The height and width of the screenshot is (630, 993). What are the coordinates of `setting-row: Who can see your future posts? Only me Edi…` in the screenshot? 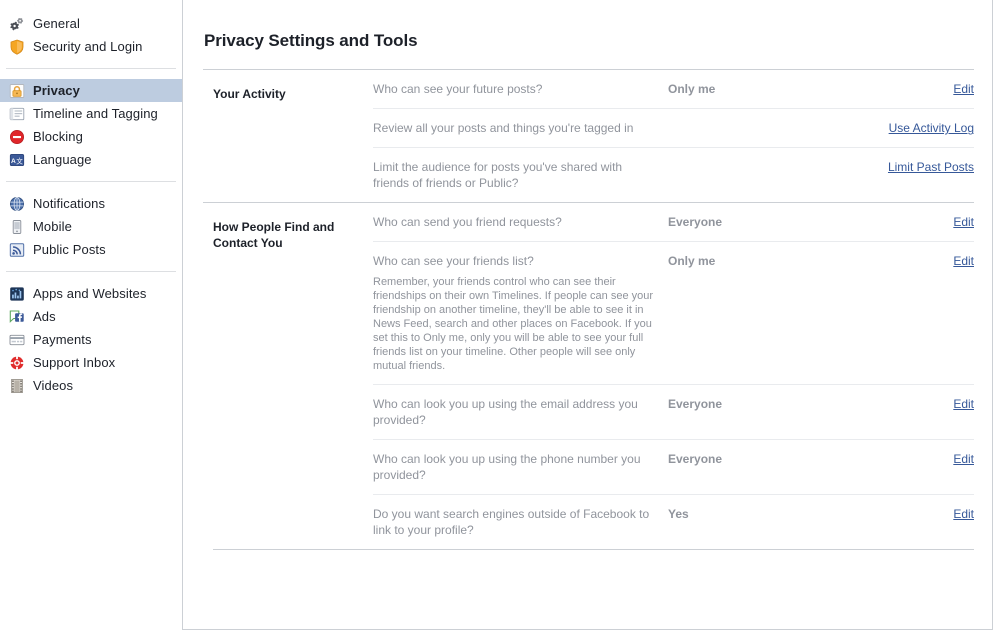 It's located at (673, 89).